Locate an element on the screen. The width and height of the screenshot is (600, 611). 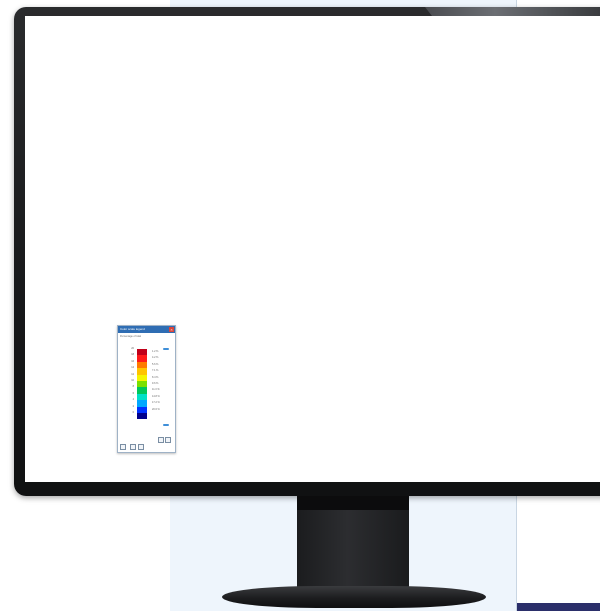
scale-value-label: 10 is located at coordinates (132, 380).